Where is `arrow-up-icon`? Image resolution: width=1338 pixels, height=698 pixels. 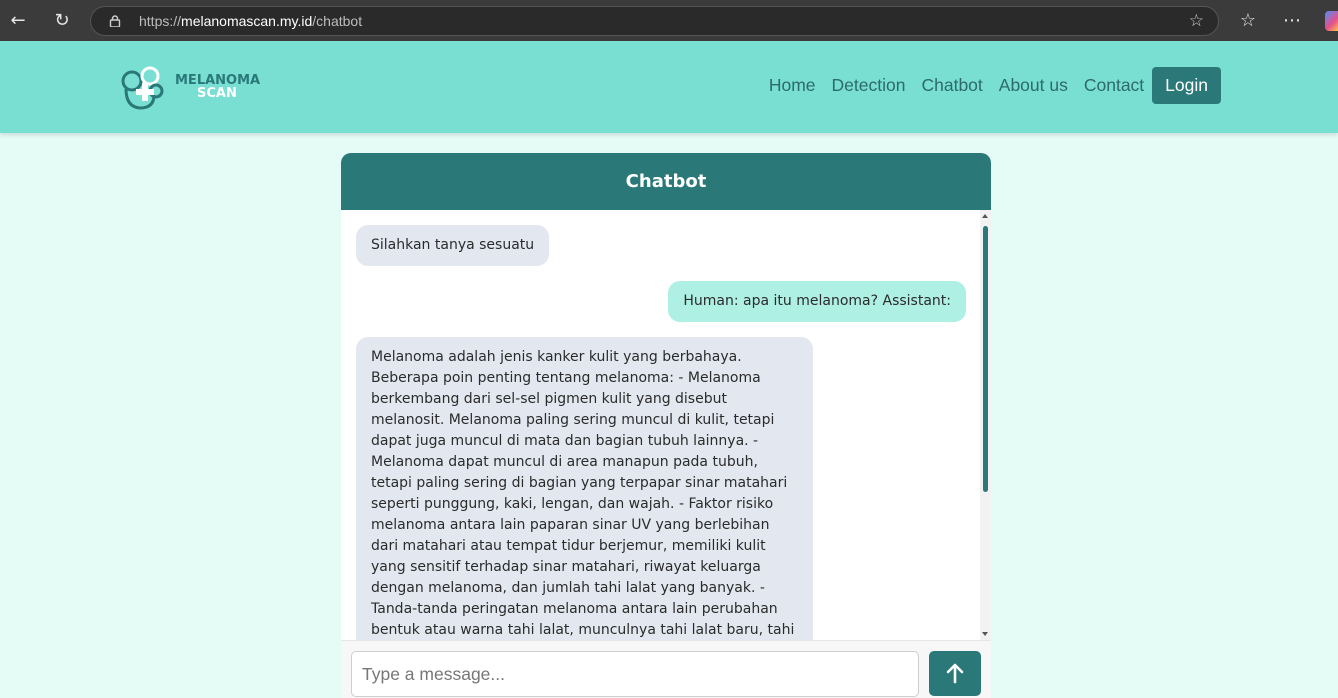
arrow-up-icon is located at coordinates (955, 673).